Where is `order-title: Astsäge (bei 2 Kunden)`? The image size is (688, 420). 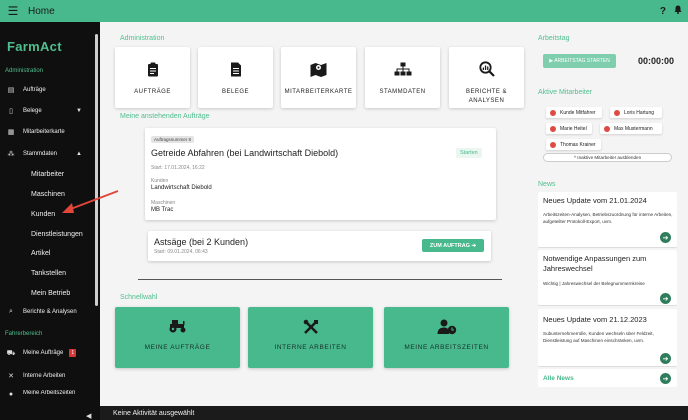 order-title: Astsäge (bei 2 Kunden) is located at coordinates (201, 242).